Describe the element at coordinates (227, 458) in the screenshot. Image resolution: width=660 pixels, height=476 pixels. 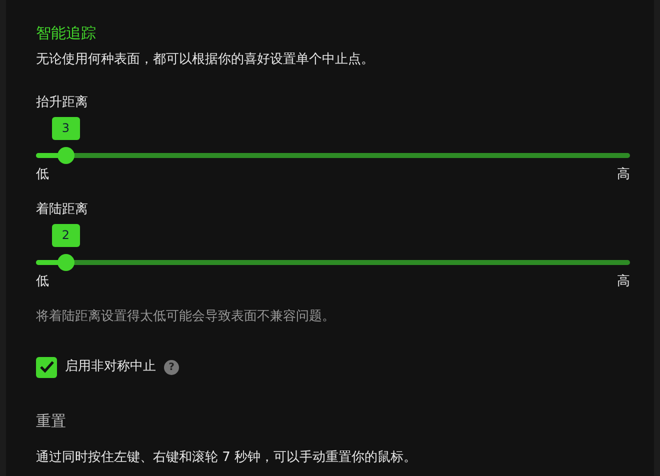
I see `reset-description: 通过同时按住左键、右键和滚轮 7 秒钟，可以手动重置你的鼠标。` at that location.